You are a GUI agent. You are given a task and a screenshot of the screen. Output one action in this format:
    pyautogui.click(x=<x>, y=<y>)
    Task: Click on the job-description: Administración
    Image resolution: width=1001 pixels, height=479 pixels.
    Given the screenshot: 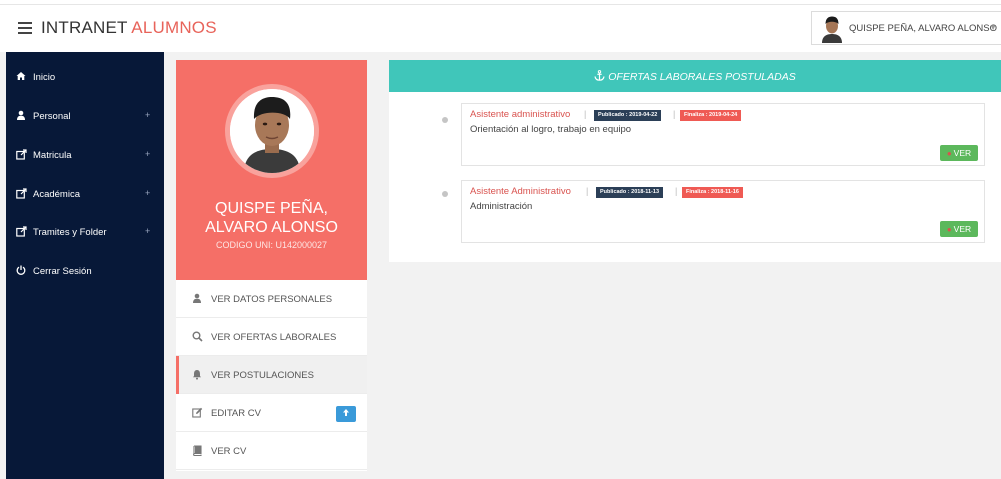 What is the action you would take?
    pyautogui.click(x=501, y=206)
    